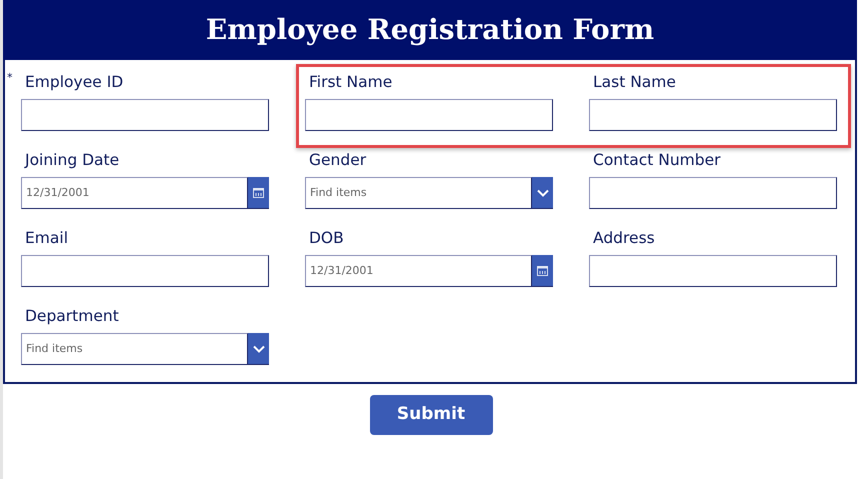 The width and height of the screenshot is (859, 479). Describe the element at coordinates (350, 82) in the screenshot. I see `field-label: First Name` at that location.